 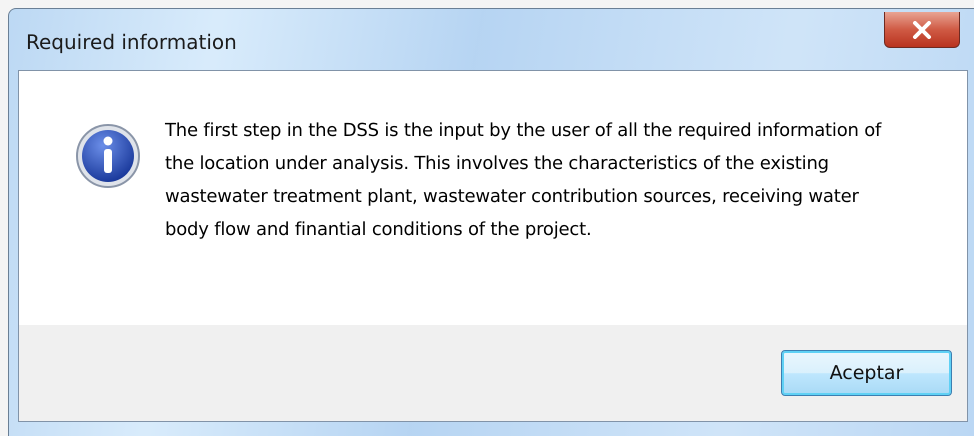 What do you see at coordinates (108, 156) in the screenshot?
I see `info-icon` at bounding box center [108, 156].